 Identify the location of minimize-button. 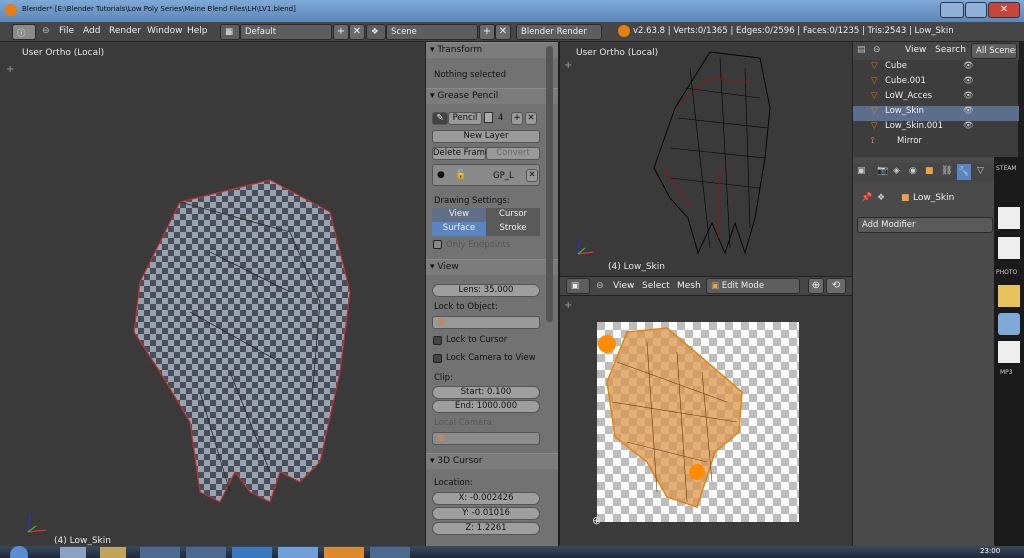
(952, 10).